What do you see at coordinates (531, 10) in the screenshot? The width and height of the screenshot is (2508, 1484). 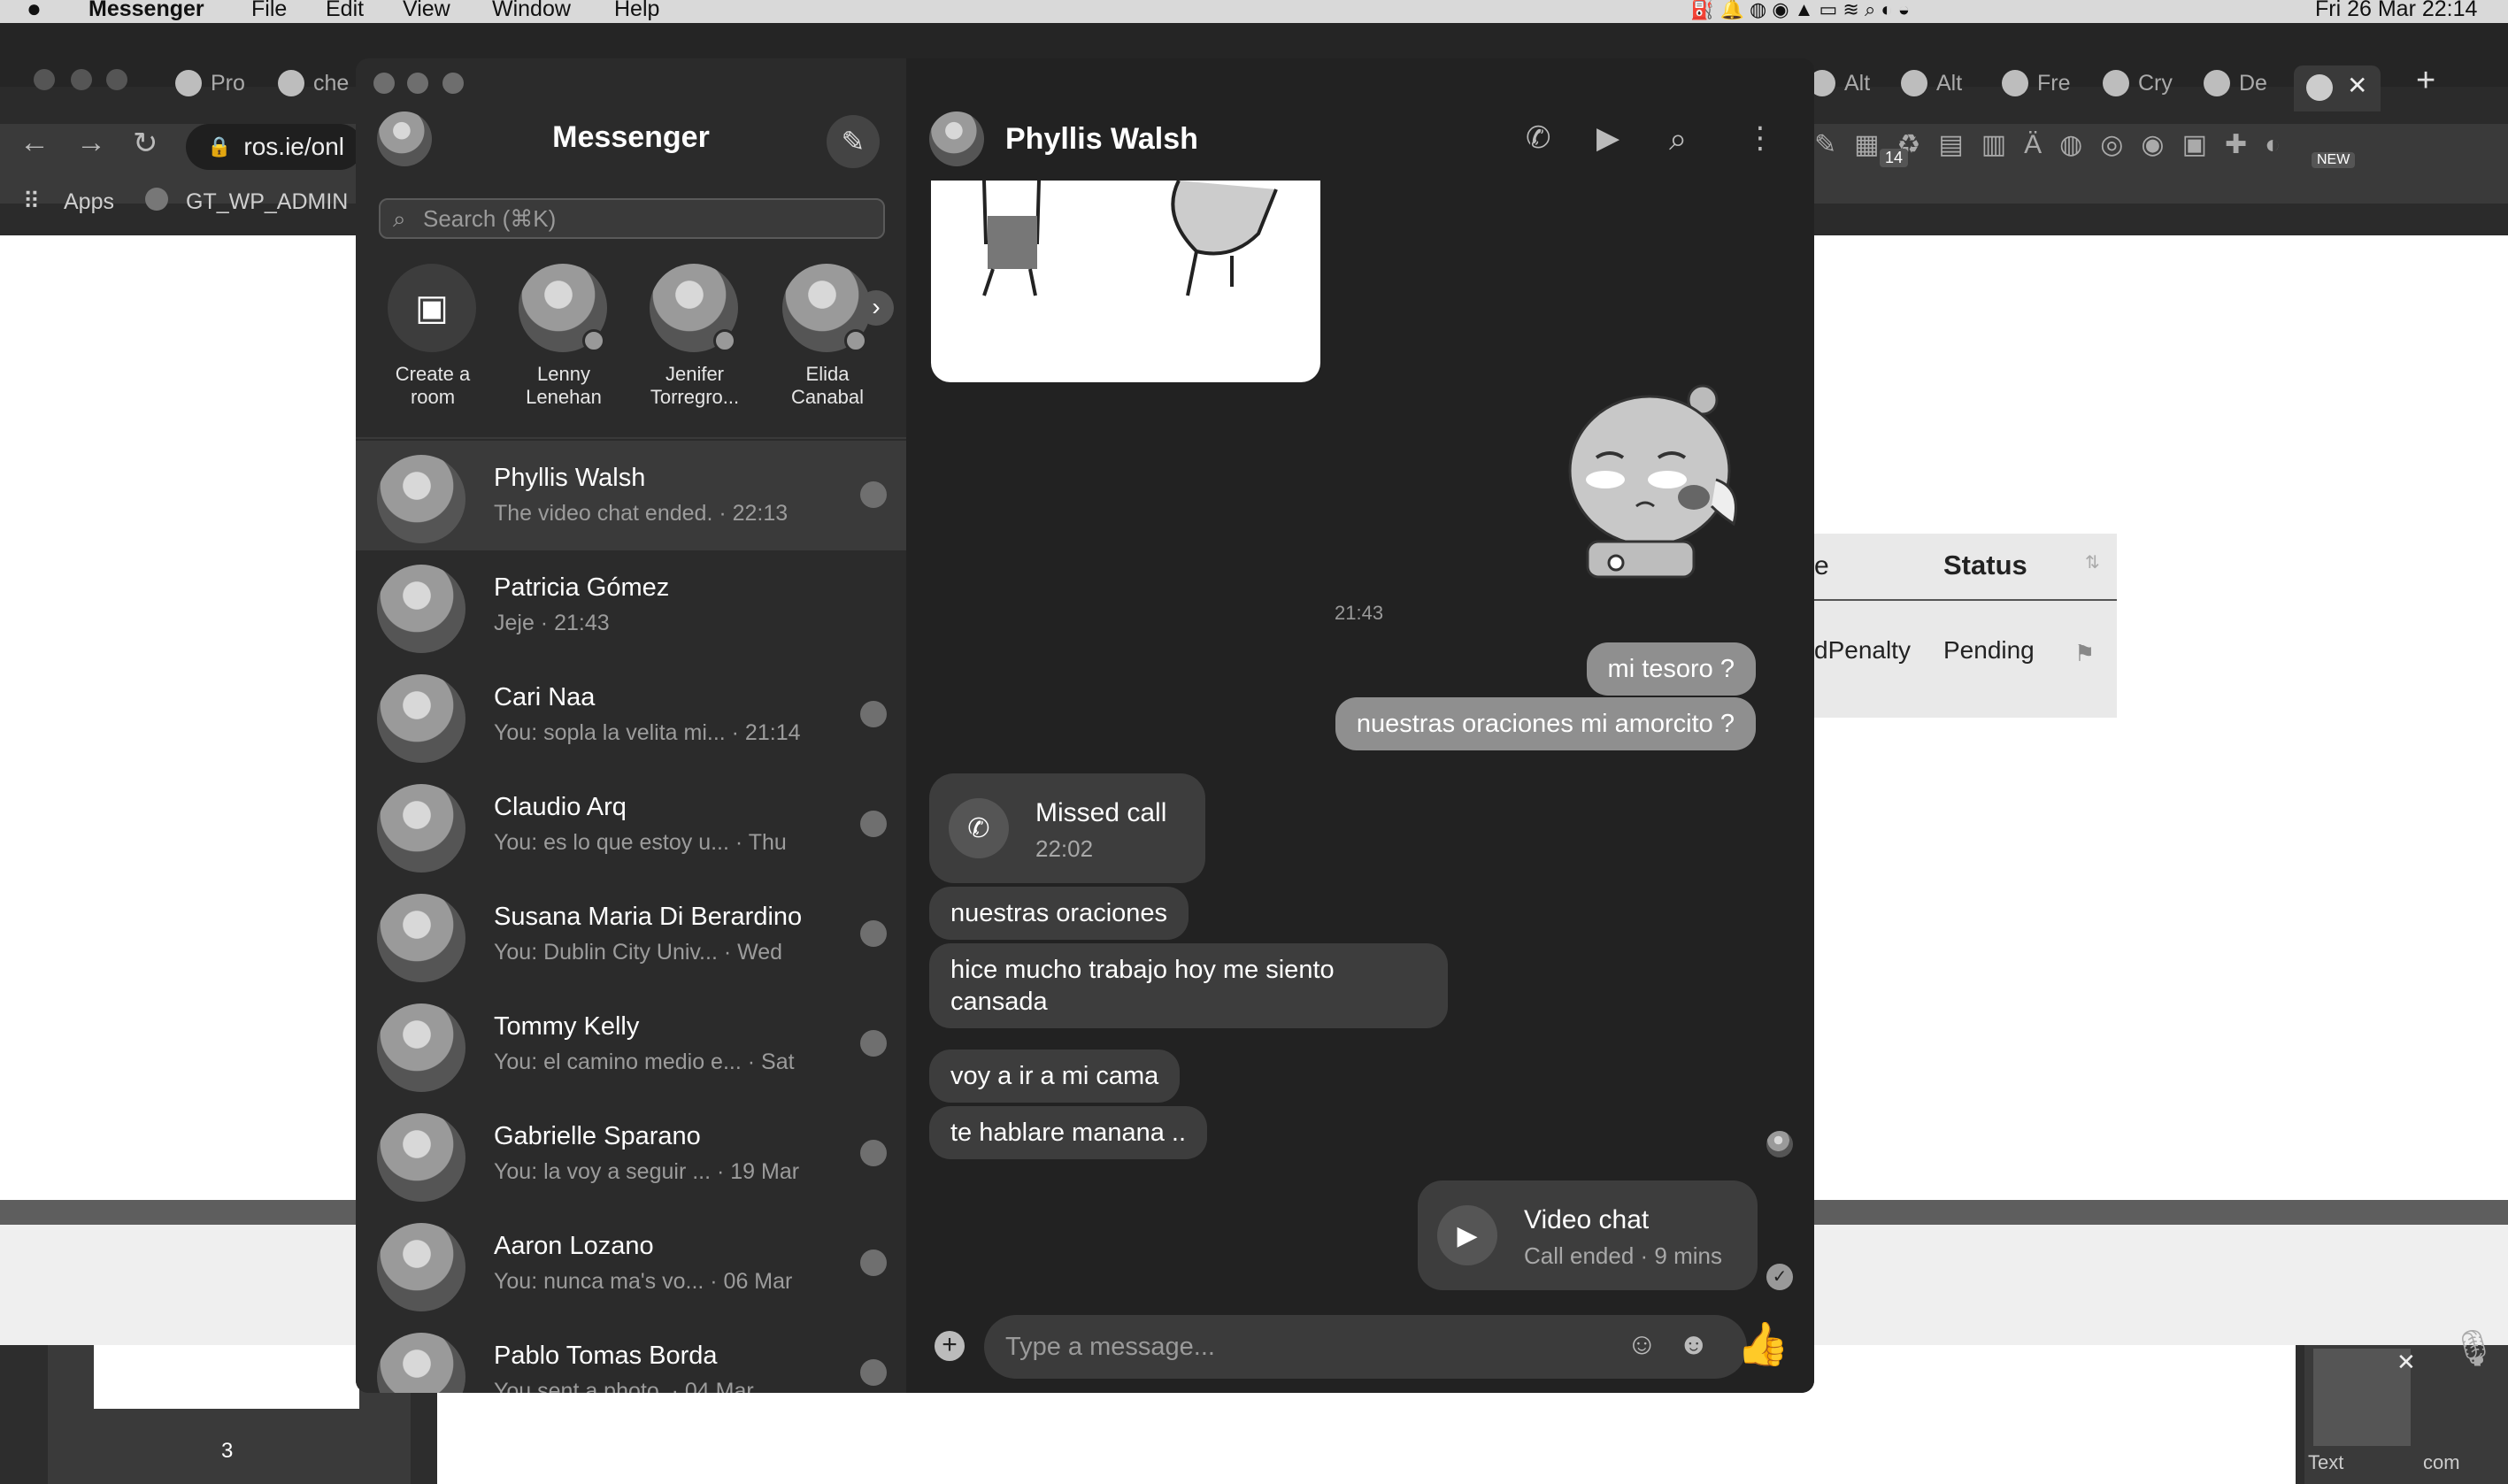 I see `menu-window: Window` at bounding box center [531, 10].